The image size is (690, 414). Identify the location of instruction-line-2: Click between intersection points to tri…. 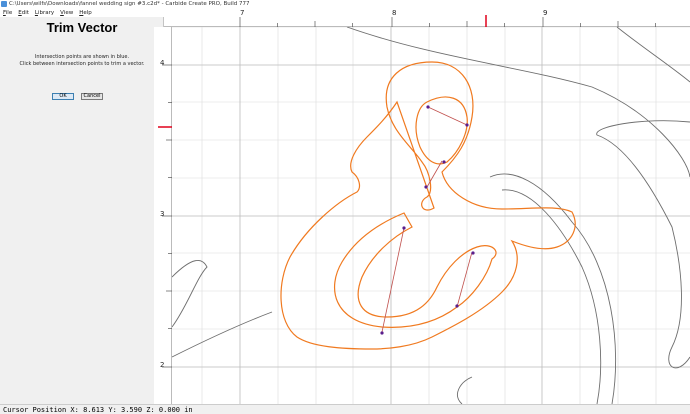
(82, 64).